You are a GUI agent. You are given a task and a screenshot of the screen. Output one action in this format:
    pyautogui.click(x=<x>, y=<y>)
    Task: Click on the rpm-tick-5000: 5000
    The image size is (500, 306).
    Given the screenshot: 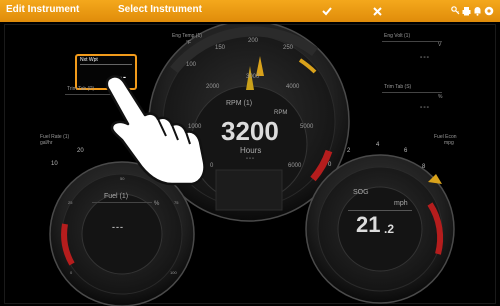 What is the action you would take?
    pyautogui.click(x=307, y=127)
    